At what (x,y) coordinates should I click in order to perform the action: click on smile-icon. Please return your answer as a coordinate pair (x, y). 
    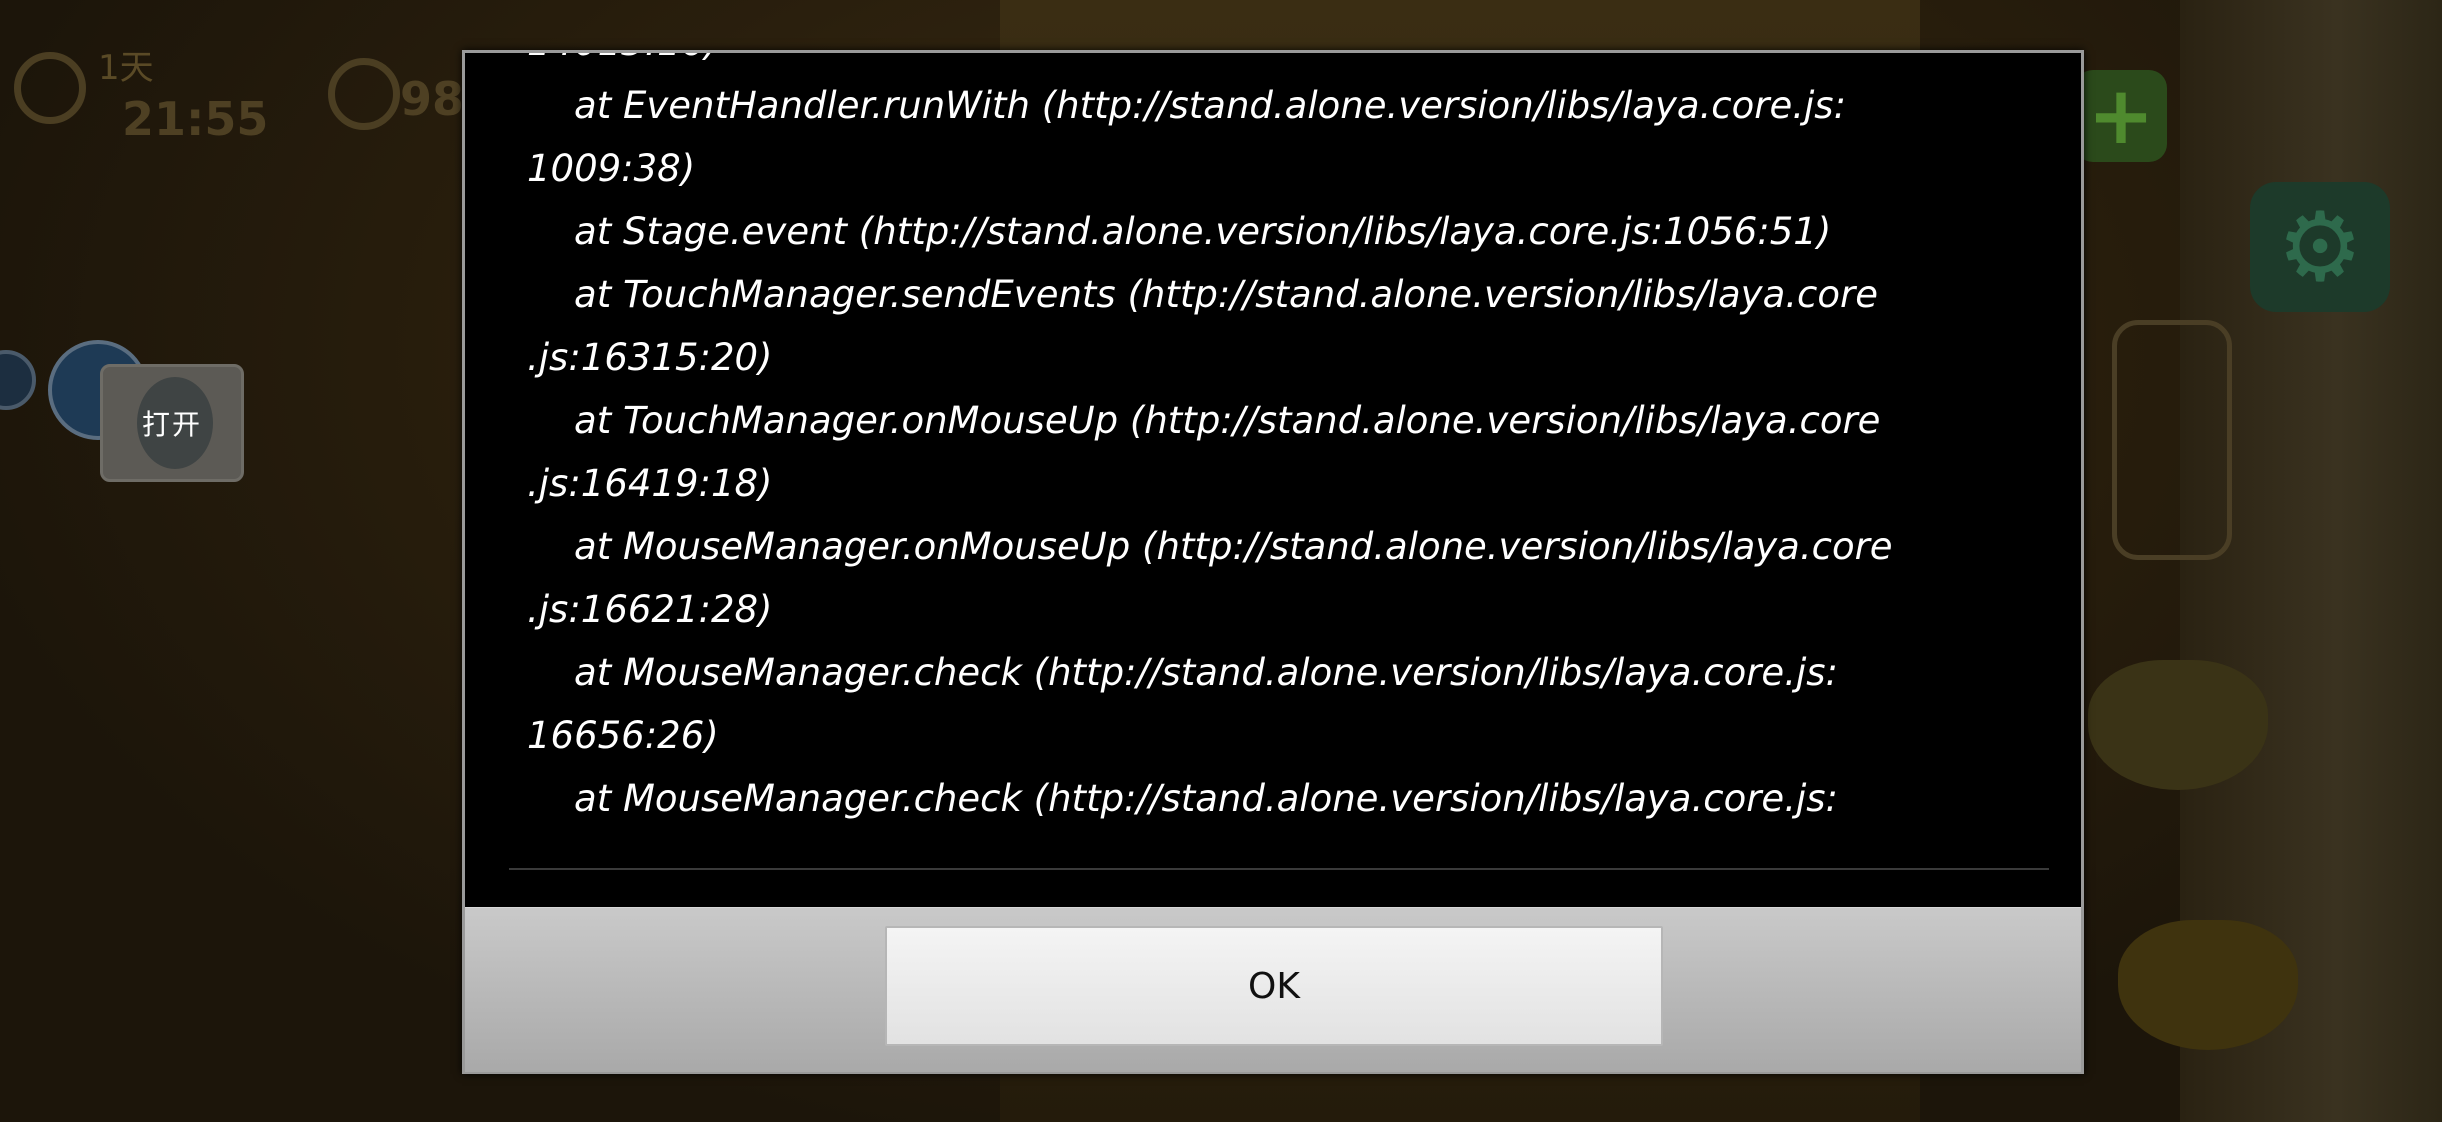
    Looking at the image, I should click on (364, 94).